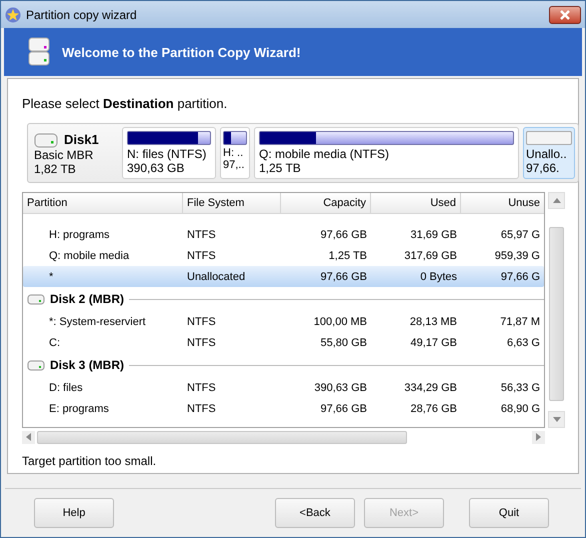 The width and height of the screenshot is (586, 538). Describe the element at coordinates (283, 408) in the screenshot. I see `table-row: E: programs NTFS 97,66 GB 28,76 GB 68,90 G` at that location.